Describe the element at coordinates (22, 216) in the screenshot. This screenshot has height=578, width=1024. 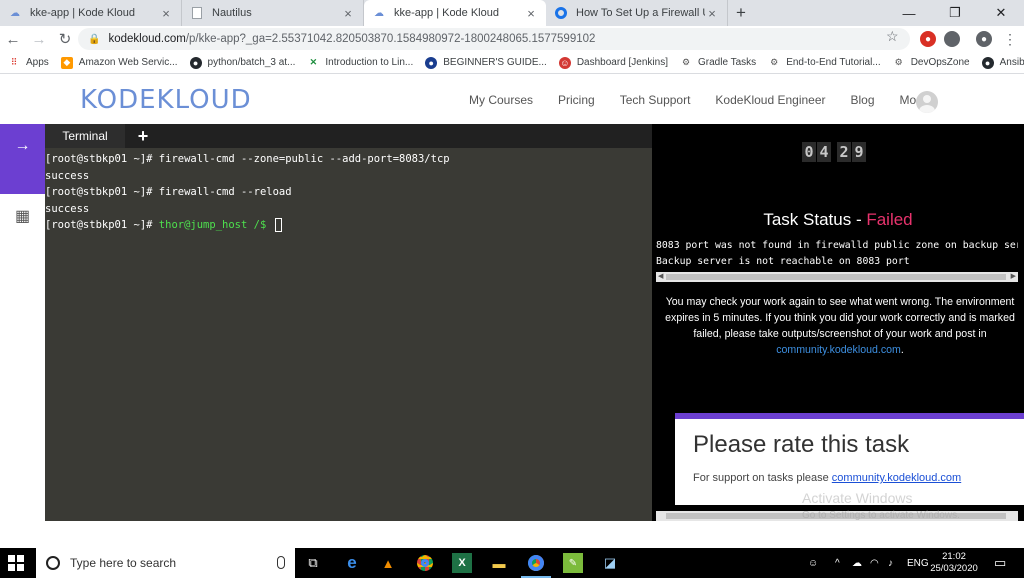
I see `dashboard-grid-icon: ▦` at that location.